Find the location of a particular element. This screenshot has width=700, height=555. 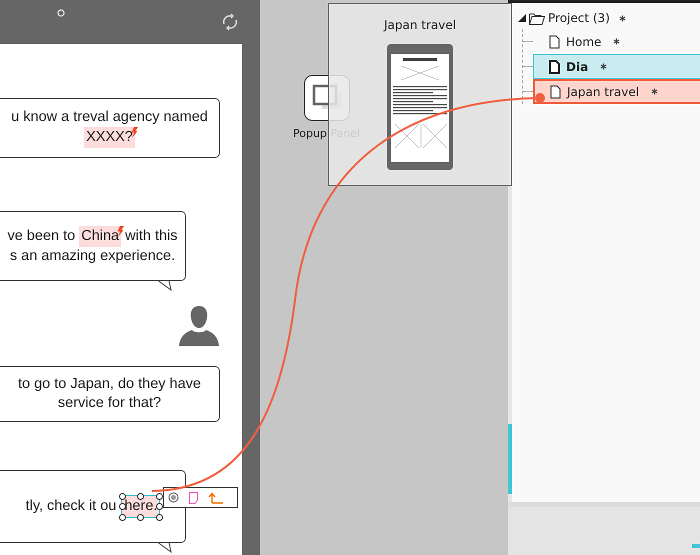

message-text: ve been to is located at coordinates (41, 236).